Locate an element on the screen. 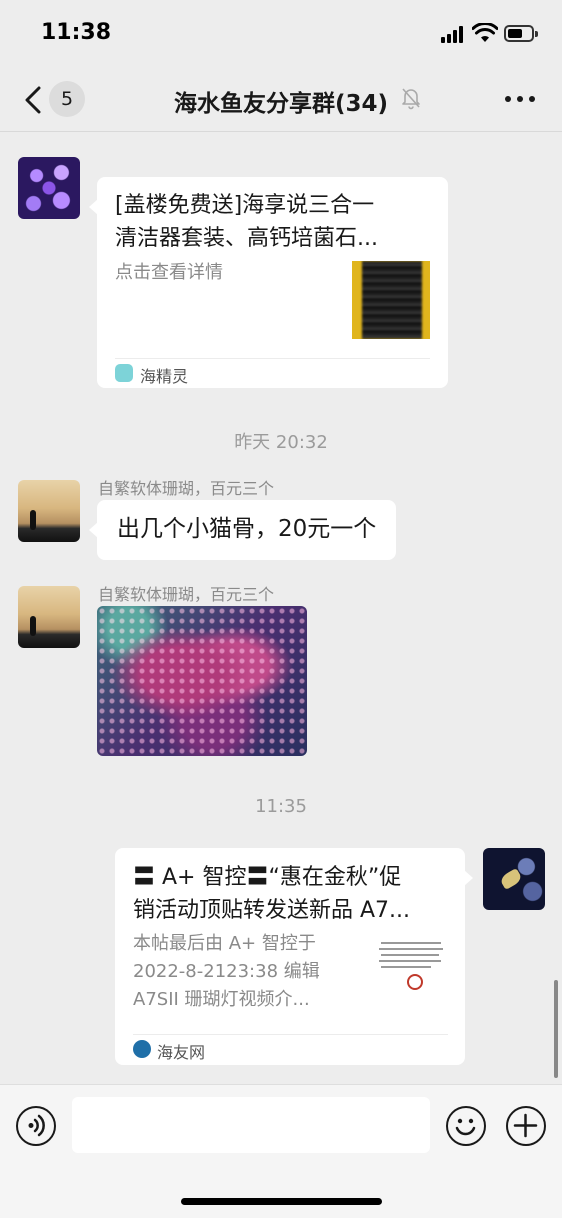 The width and height of the screenshot is (562, 1218). unread-count-badge: 5 is located at coordinates (67, 99).